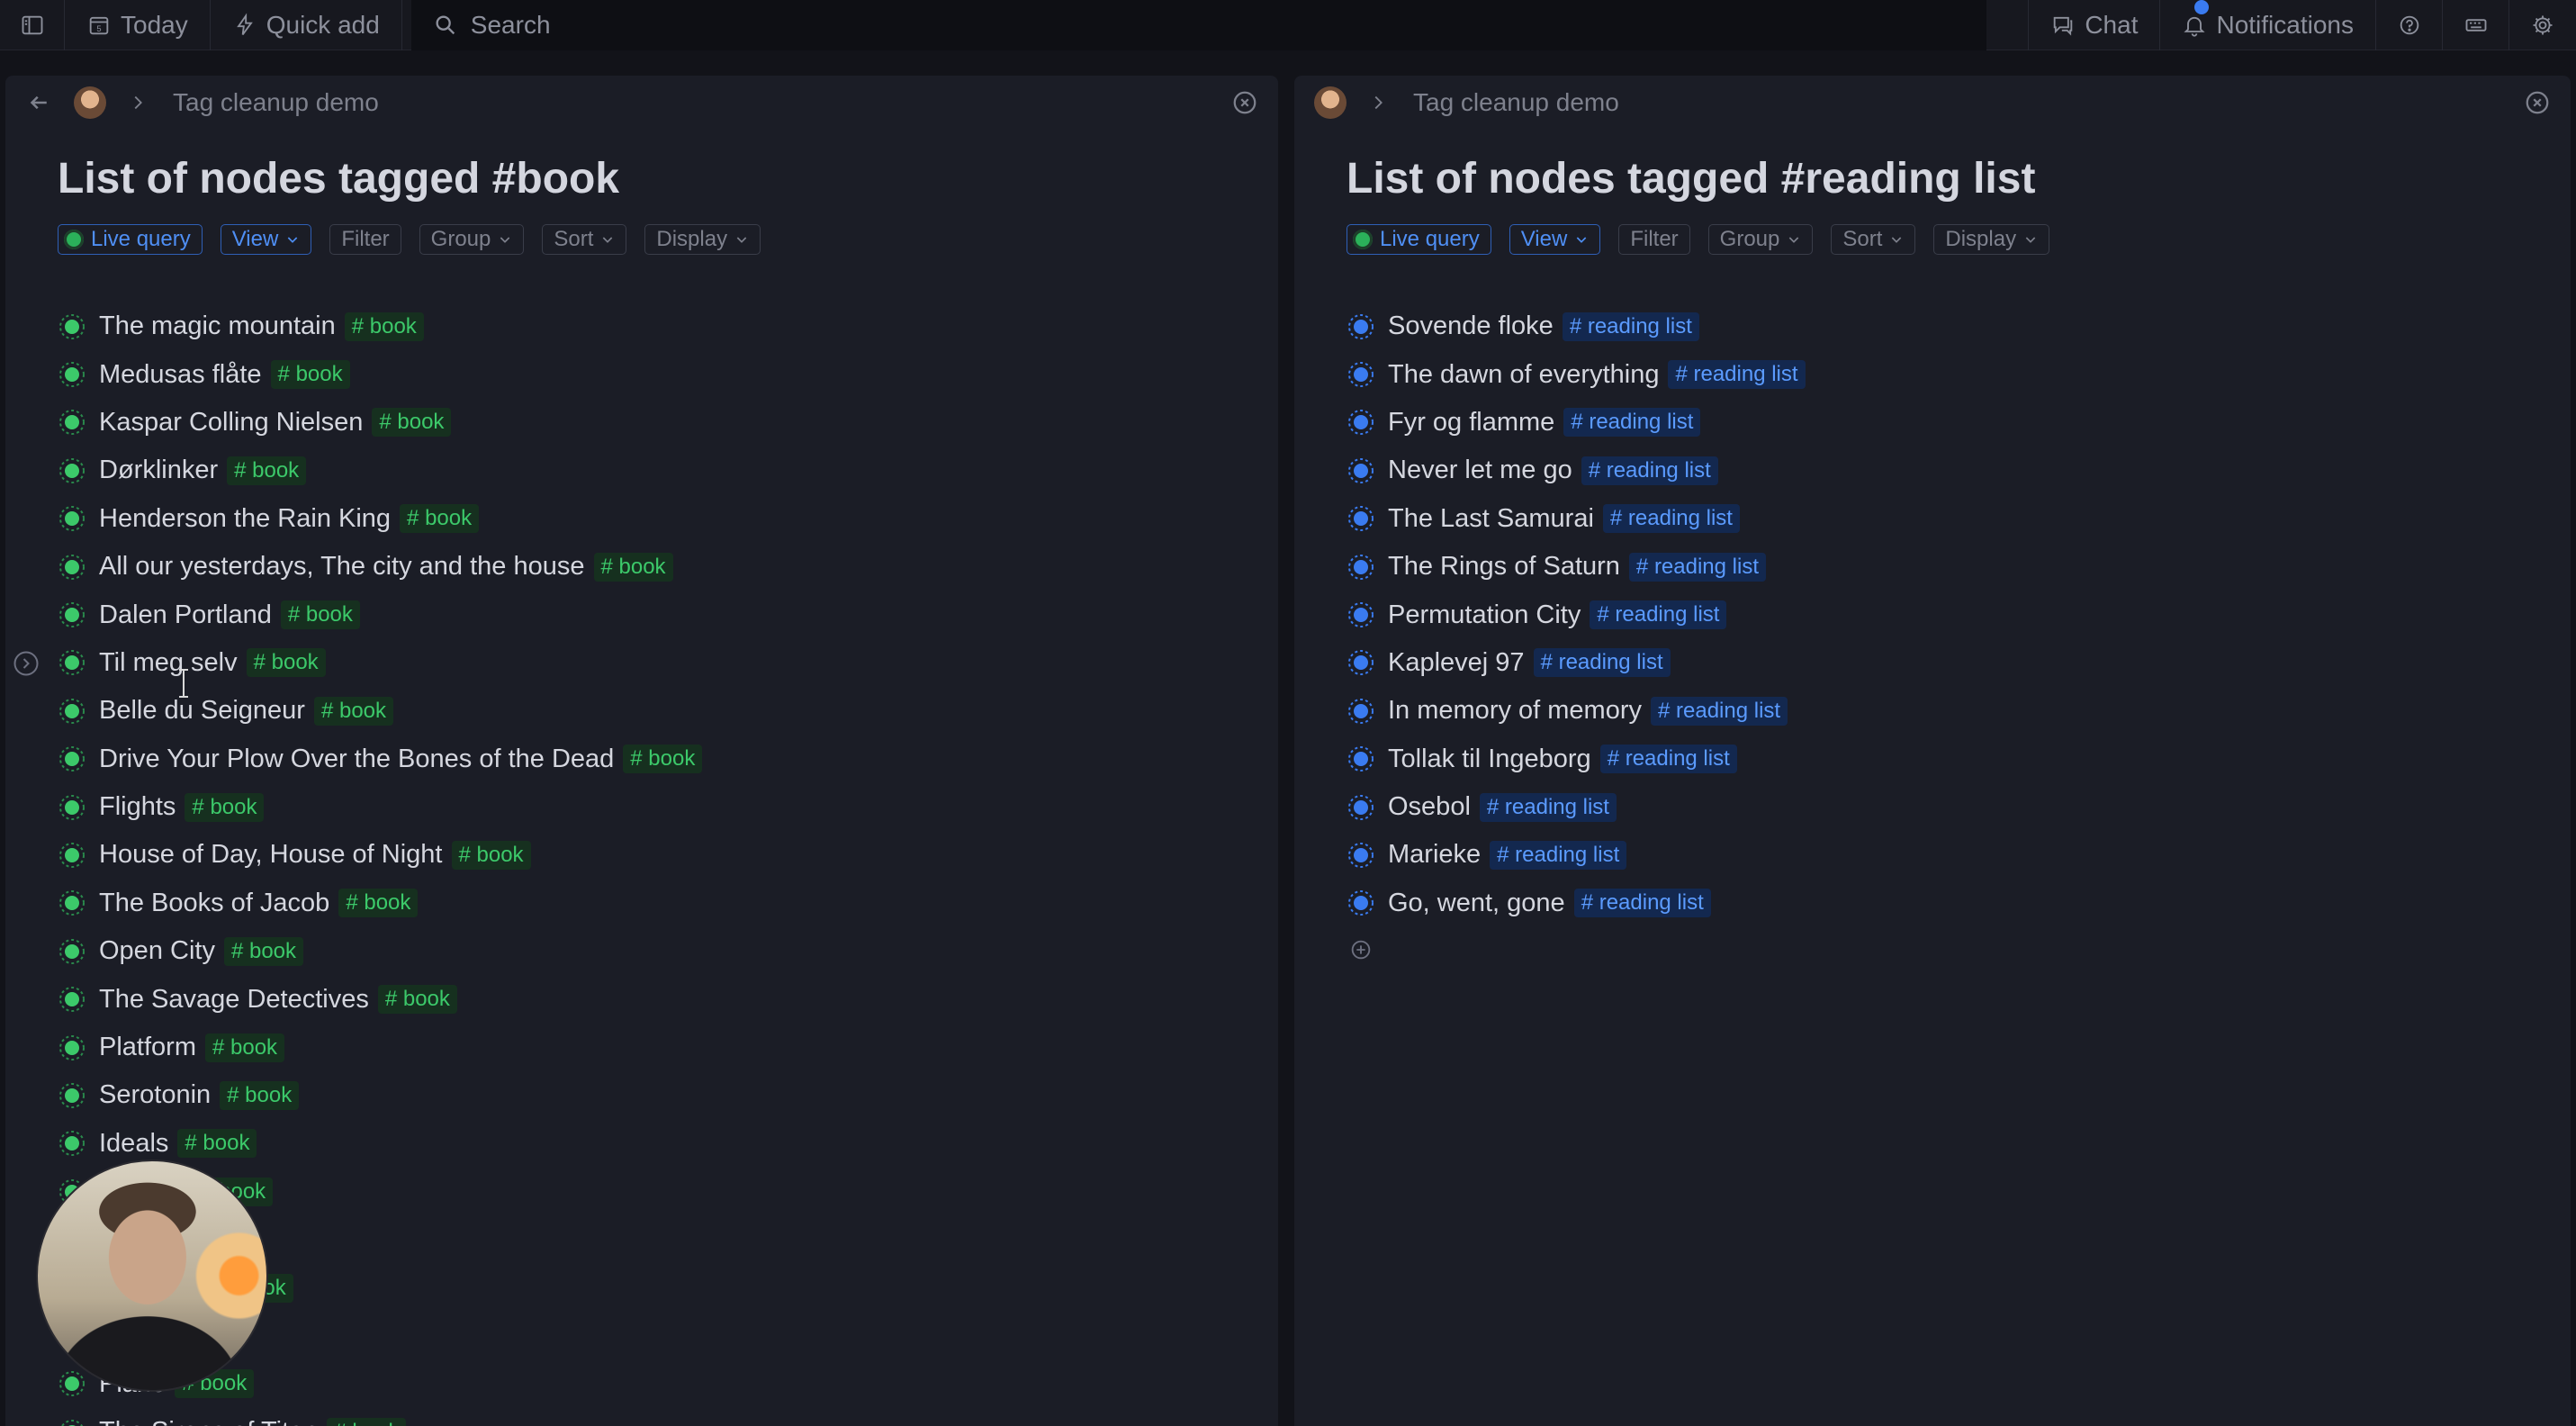 The width and height of the screenshot is (2576, 1426). I want to click on keyboard-shortcuts-button, so click(2476, 25).